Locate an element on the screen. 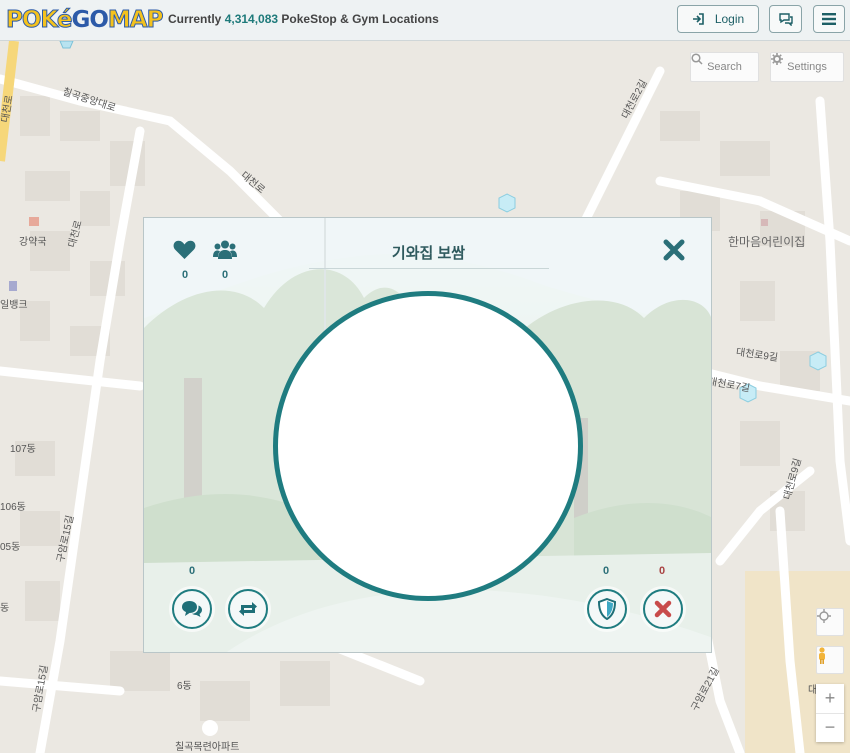 The width and height of the screenshot is (850, 753). chat-icon is located at coordinates (785, 19).